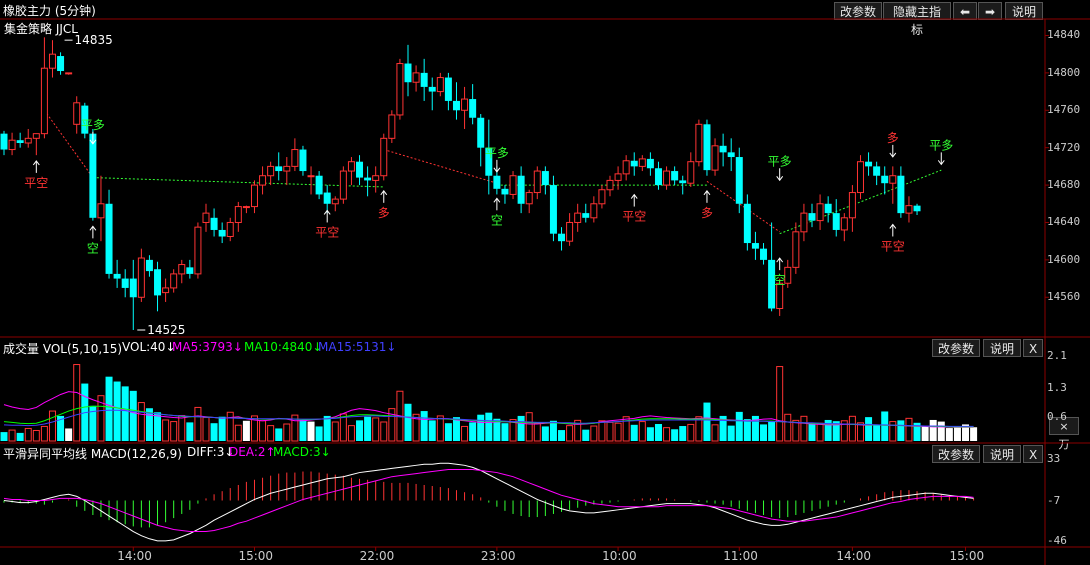  I want to click on vol-tick-label: 1.3, so click(1057, 388).